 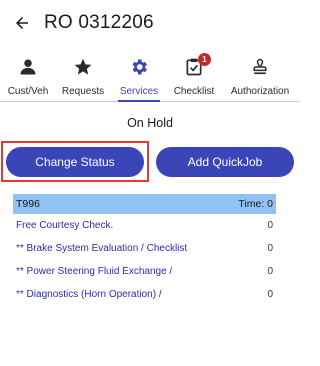 What do you see at coordinates (83, 91) in the screenshot?
I see `tab-label: Requests` at bounding box center [83, 91].